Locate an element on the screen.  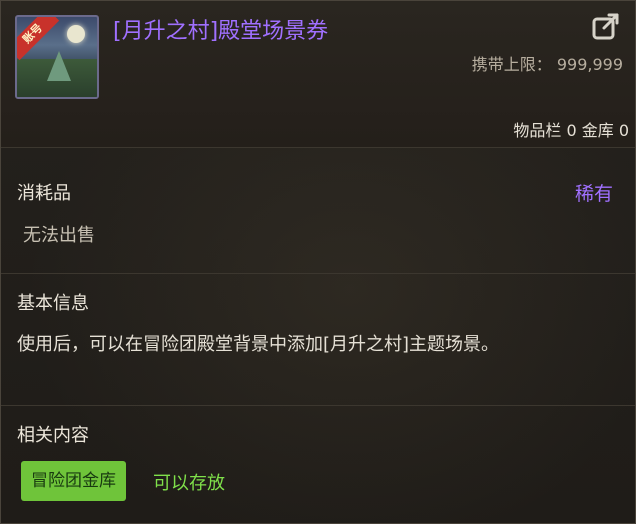
item-rarity: 稀有 is located at coordinates (593, 194).